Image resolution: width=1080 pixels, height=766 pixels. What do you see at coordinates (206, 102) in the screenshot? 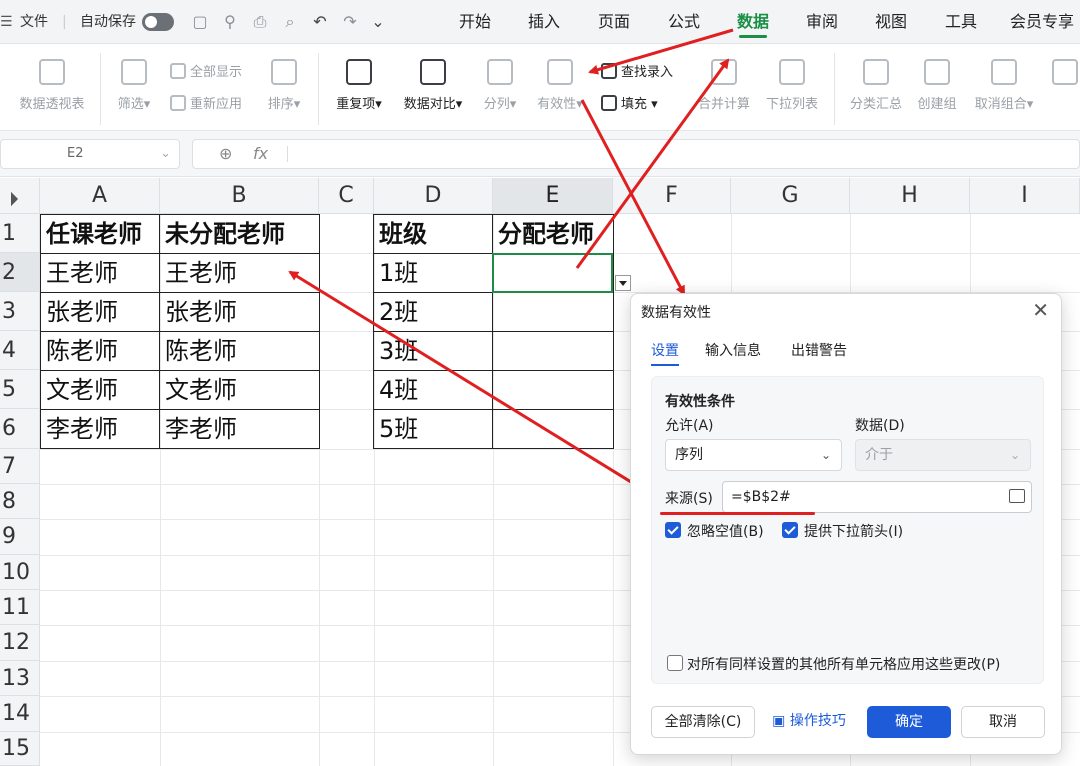
I see `reapply-button: 重新应用` at bounding box center [206, 102].